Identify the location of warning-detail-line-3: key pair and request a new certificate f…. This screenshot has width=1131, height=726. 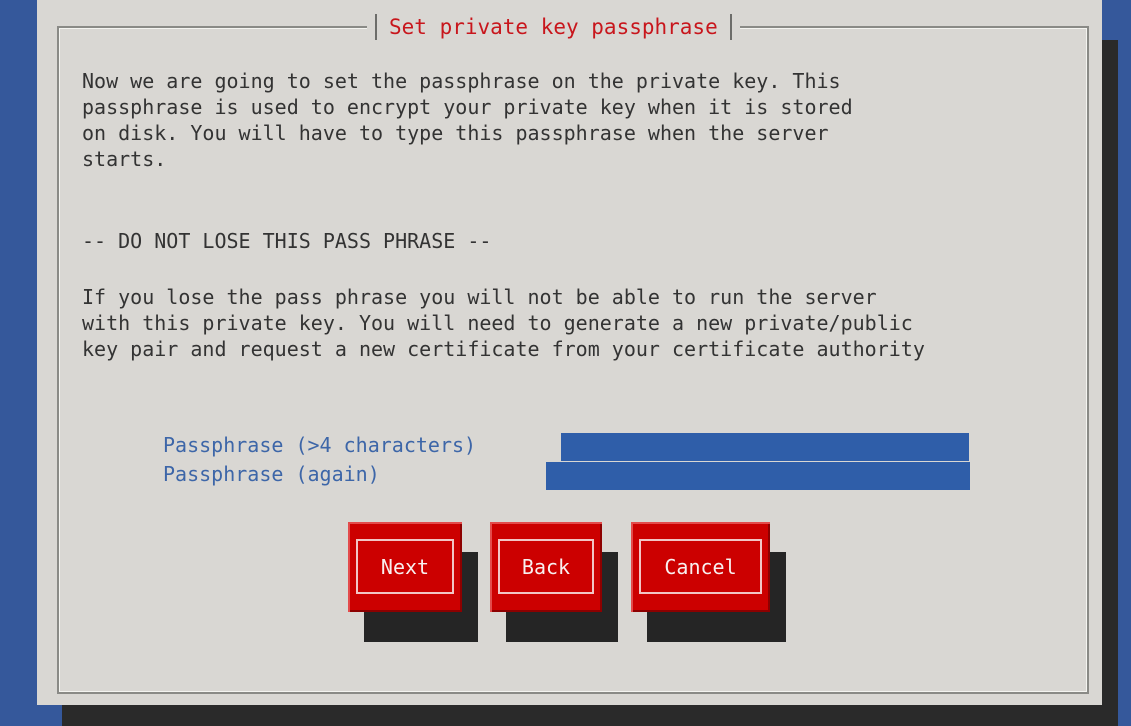
(503, 349).